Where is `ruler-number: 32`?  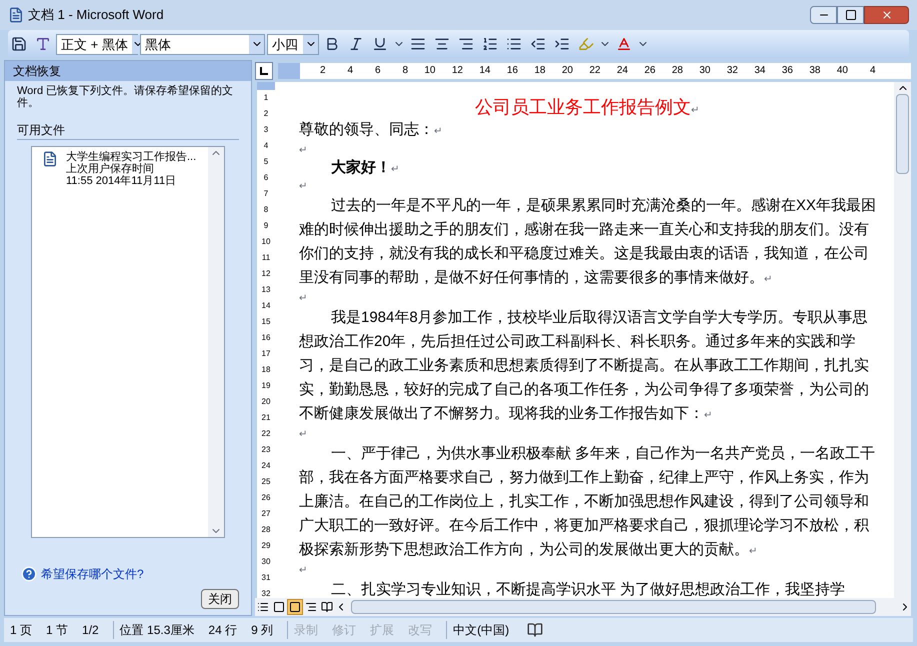 ruler-number: 32 is located at coordinates (266, 594).